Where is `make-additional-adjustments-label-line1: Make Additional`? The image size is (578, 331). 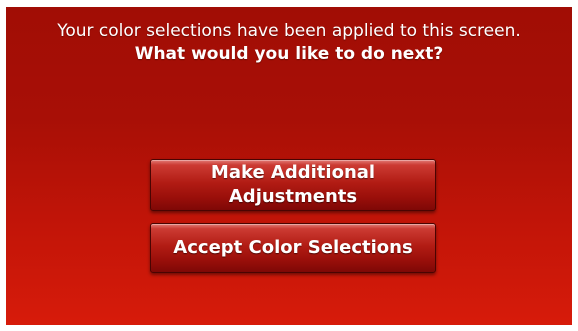
make-additional-adjustments-label-line1: Make Additional is located at coordinates (293, 172).